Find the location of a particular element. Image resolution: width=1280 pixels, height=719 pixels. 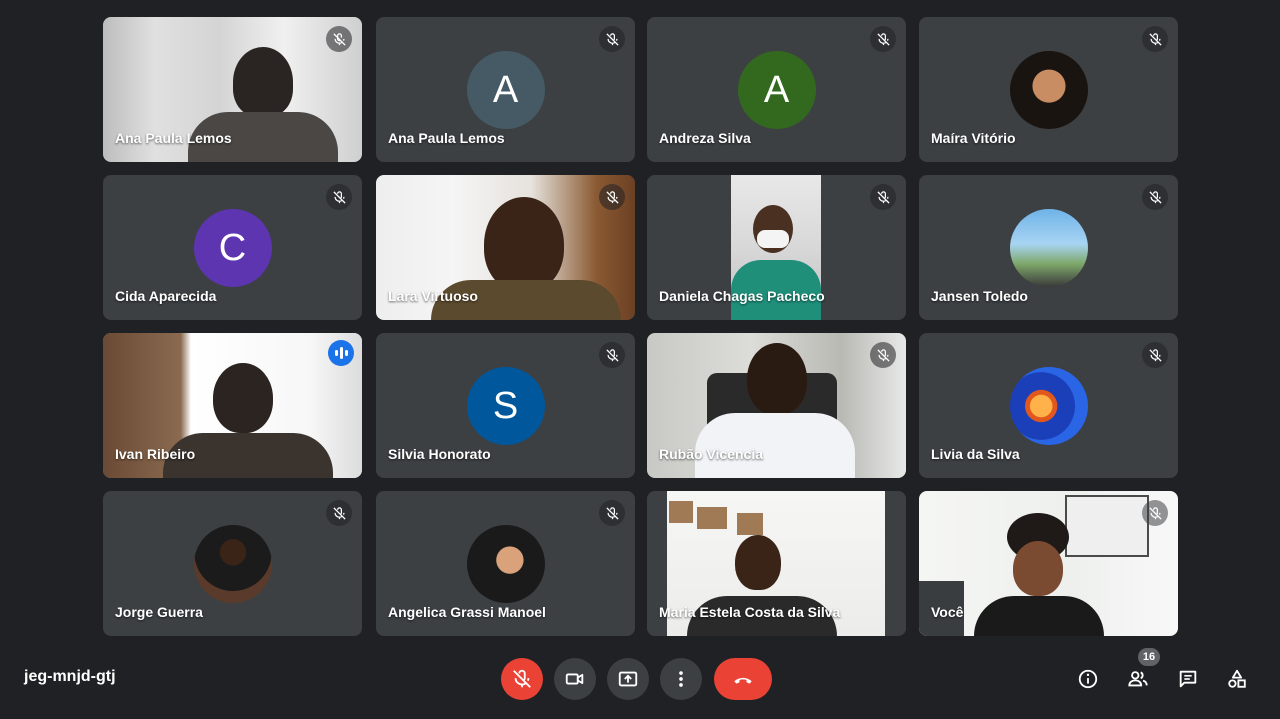

leave-call-button is located at coordinates (743, 679).